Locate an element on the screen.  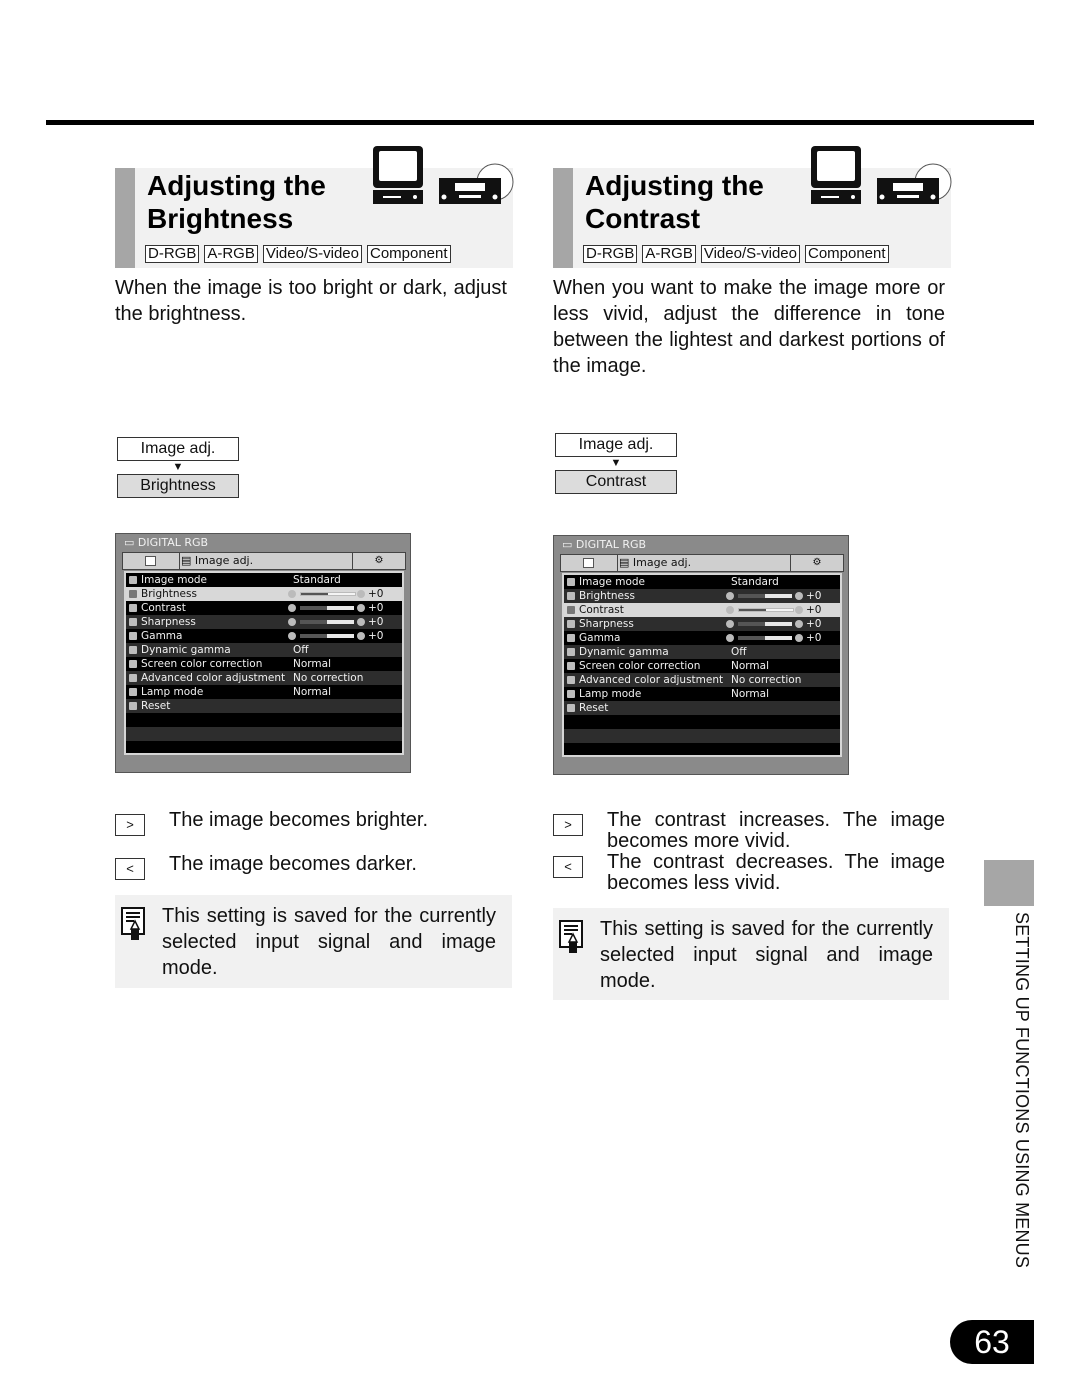
osd-row-label: Image mode is located at coordinates (612, 582).